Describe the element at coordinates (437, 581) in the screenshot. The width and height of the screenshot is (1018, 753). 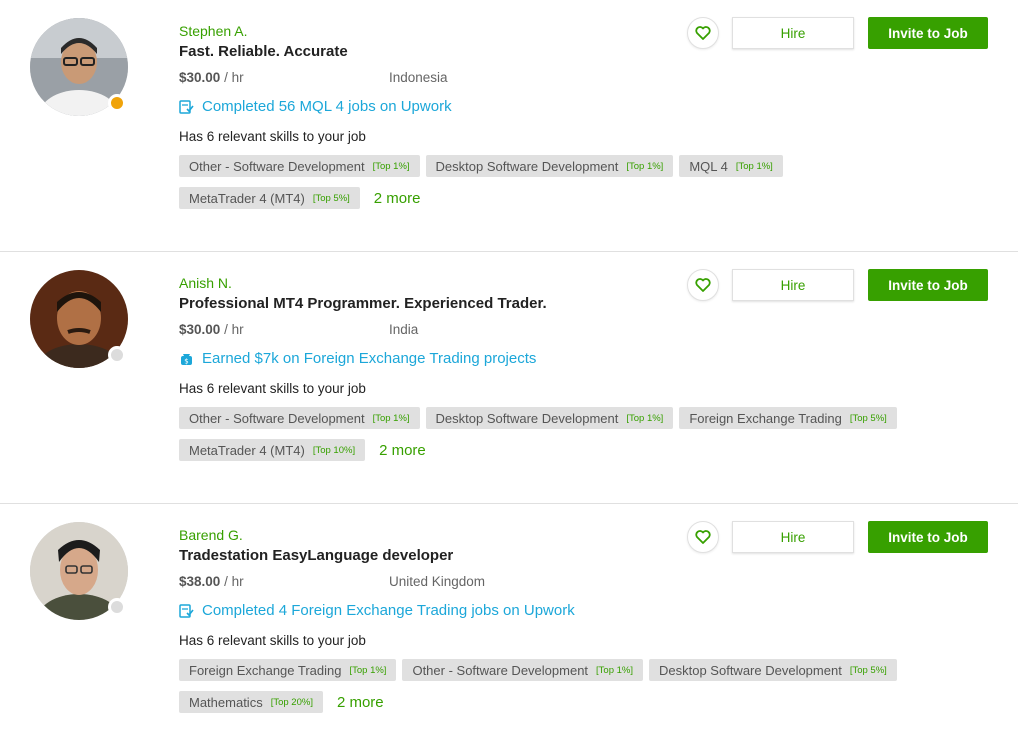
I see `freelancer-country: United Kingdom` at that location.